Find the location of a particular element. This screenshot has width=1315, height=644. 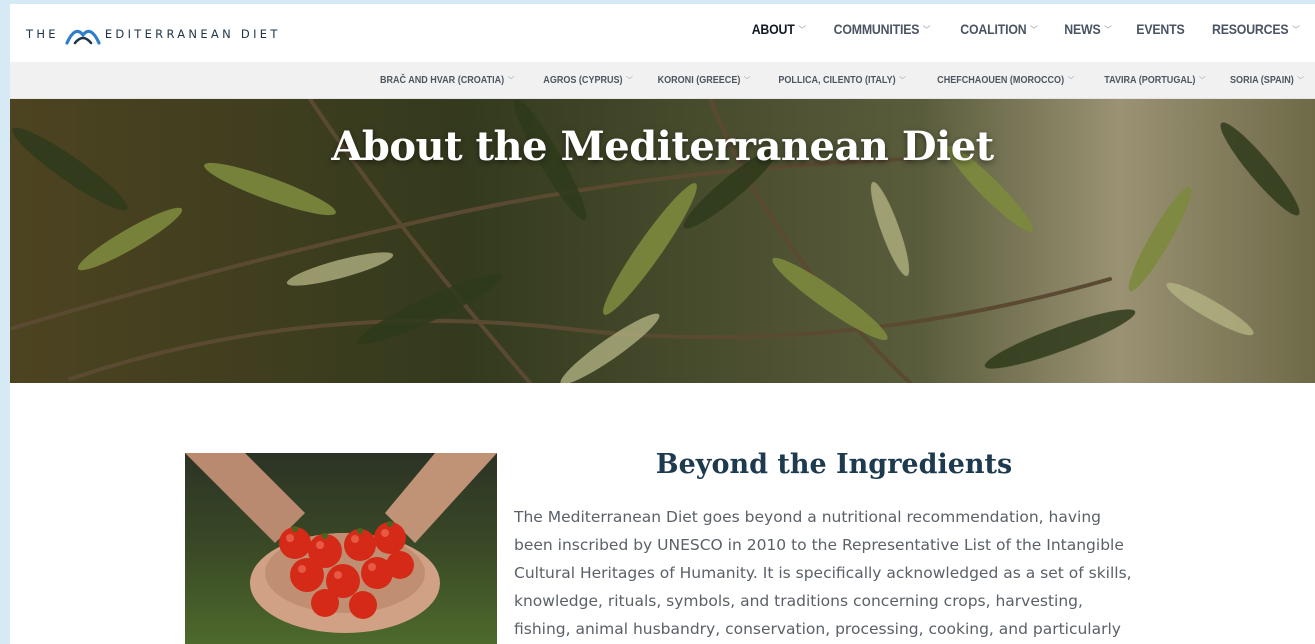

menu-item-events: EVENTS is located at coordinates (1161, 29).